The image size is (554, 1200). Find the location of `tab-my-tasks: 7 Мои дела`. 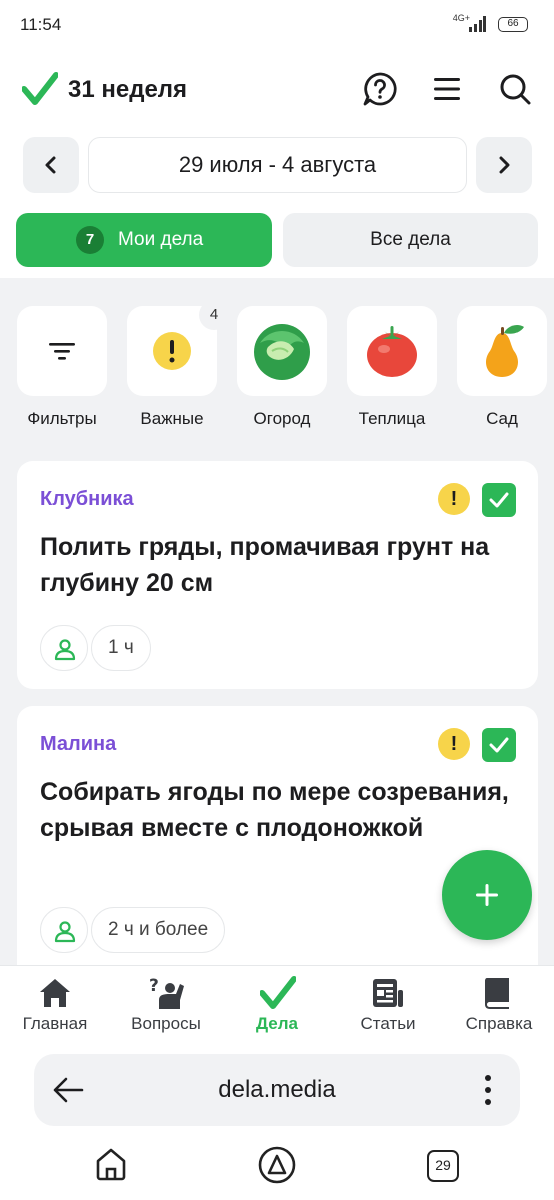

tab-my-tasks: 7 Мои дела is located at coordinates (144, 240).